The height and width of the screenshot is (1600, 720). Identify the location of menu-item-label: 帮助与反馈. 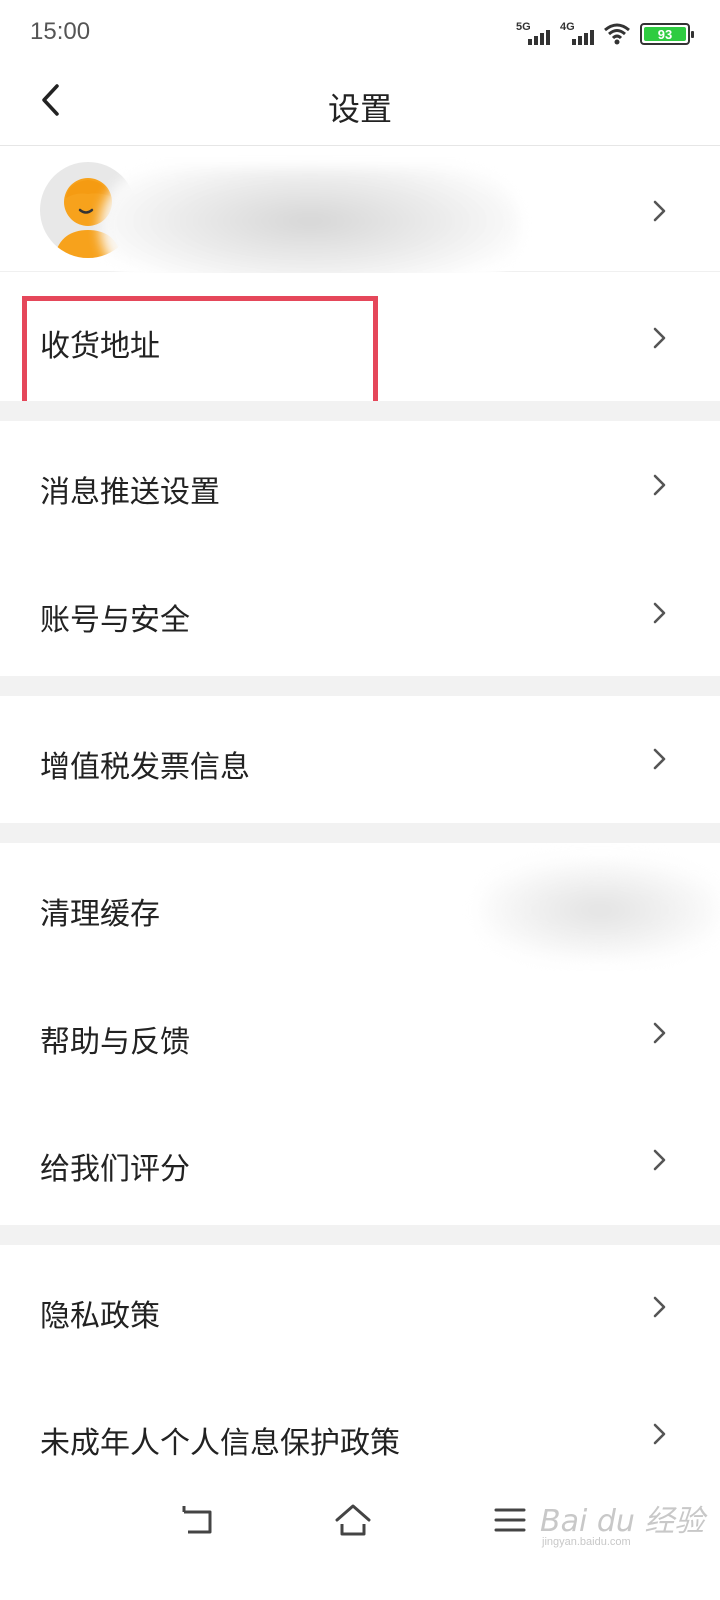
(115, 1042).